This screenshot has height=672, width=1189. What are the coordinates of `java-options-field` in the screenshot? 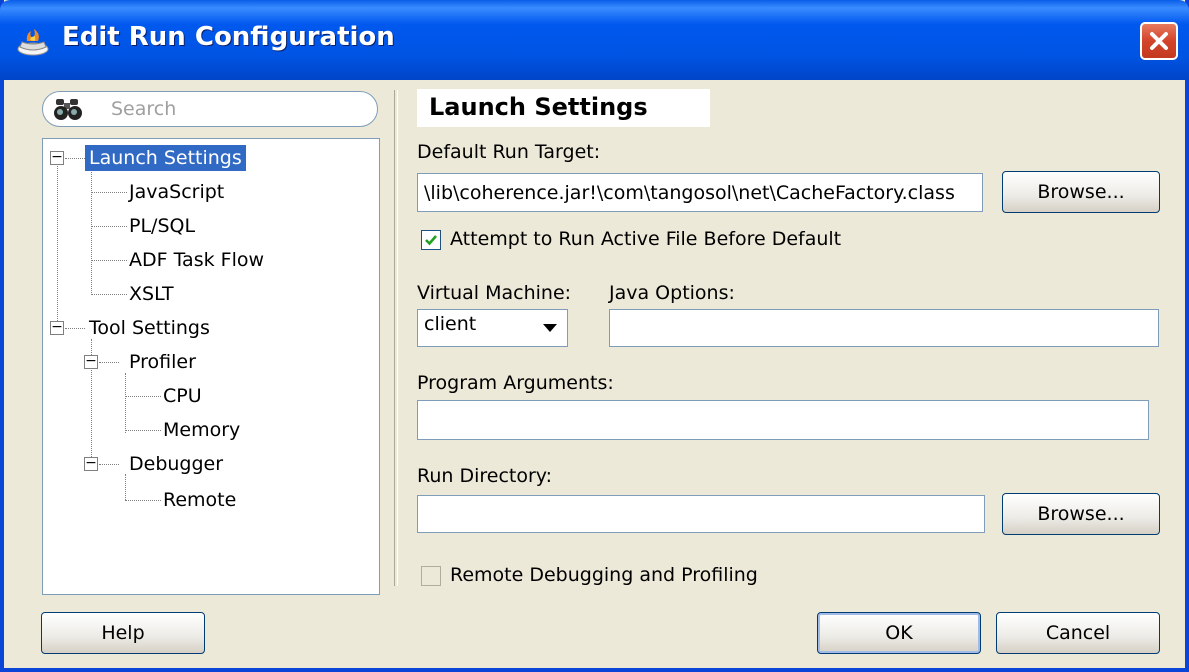 It's located at (884, 328).